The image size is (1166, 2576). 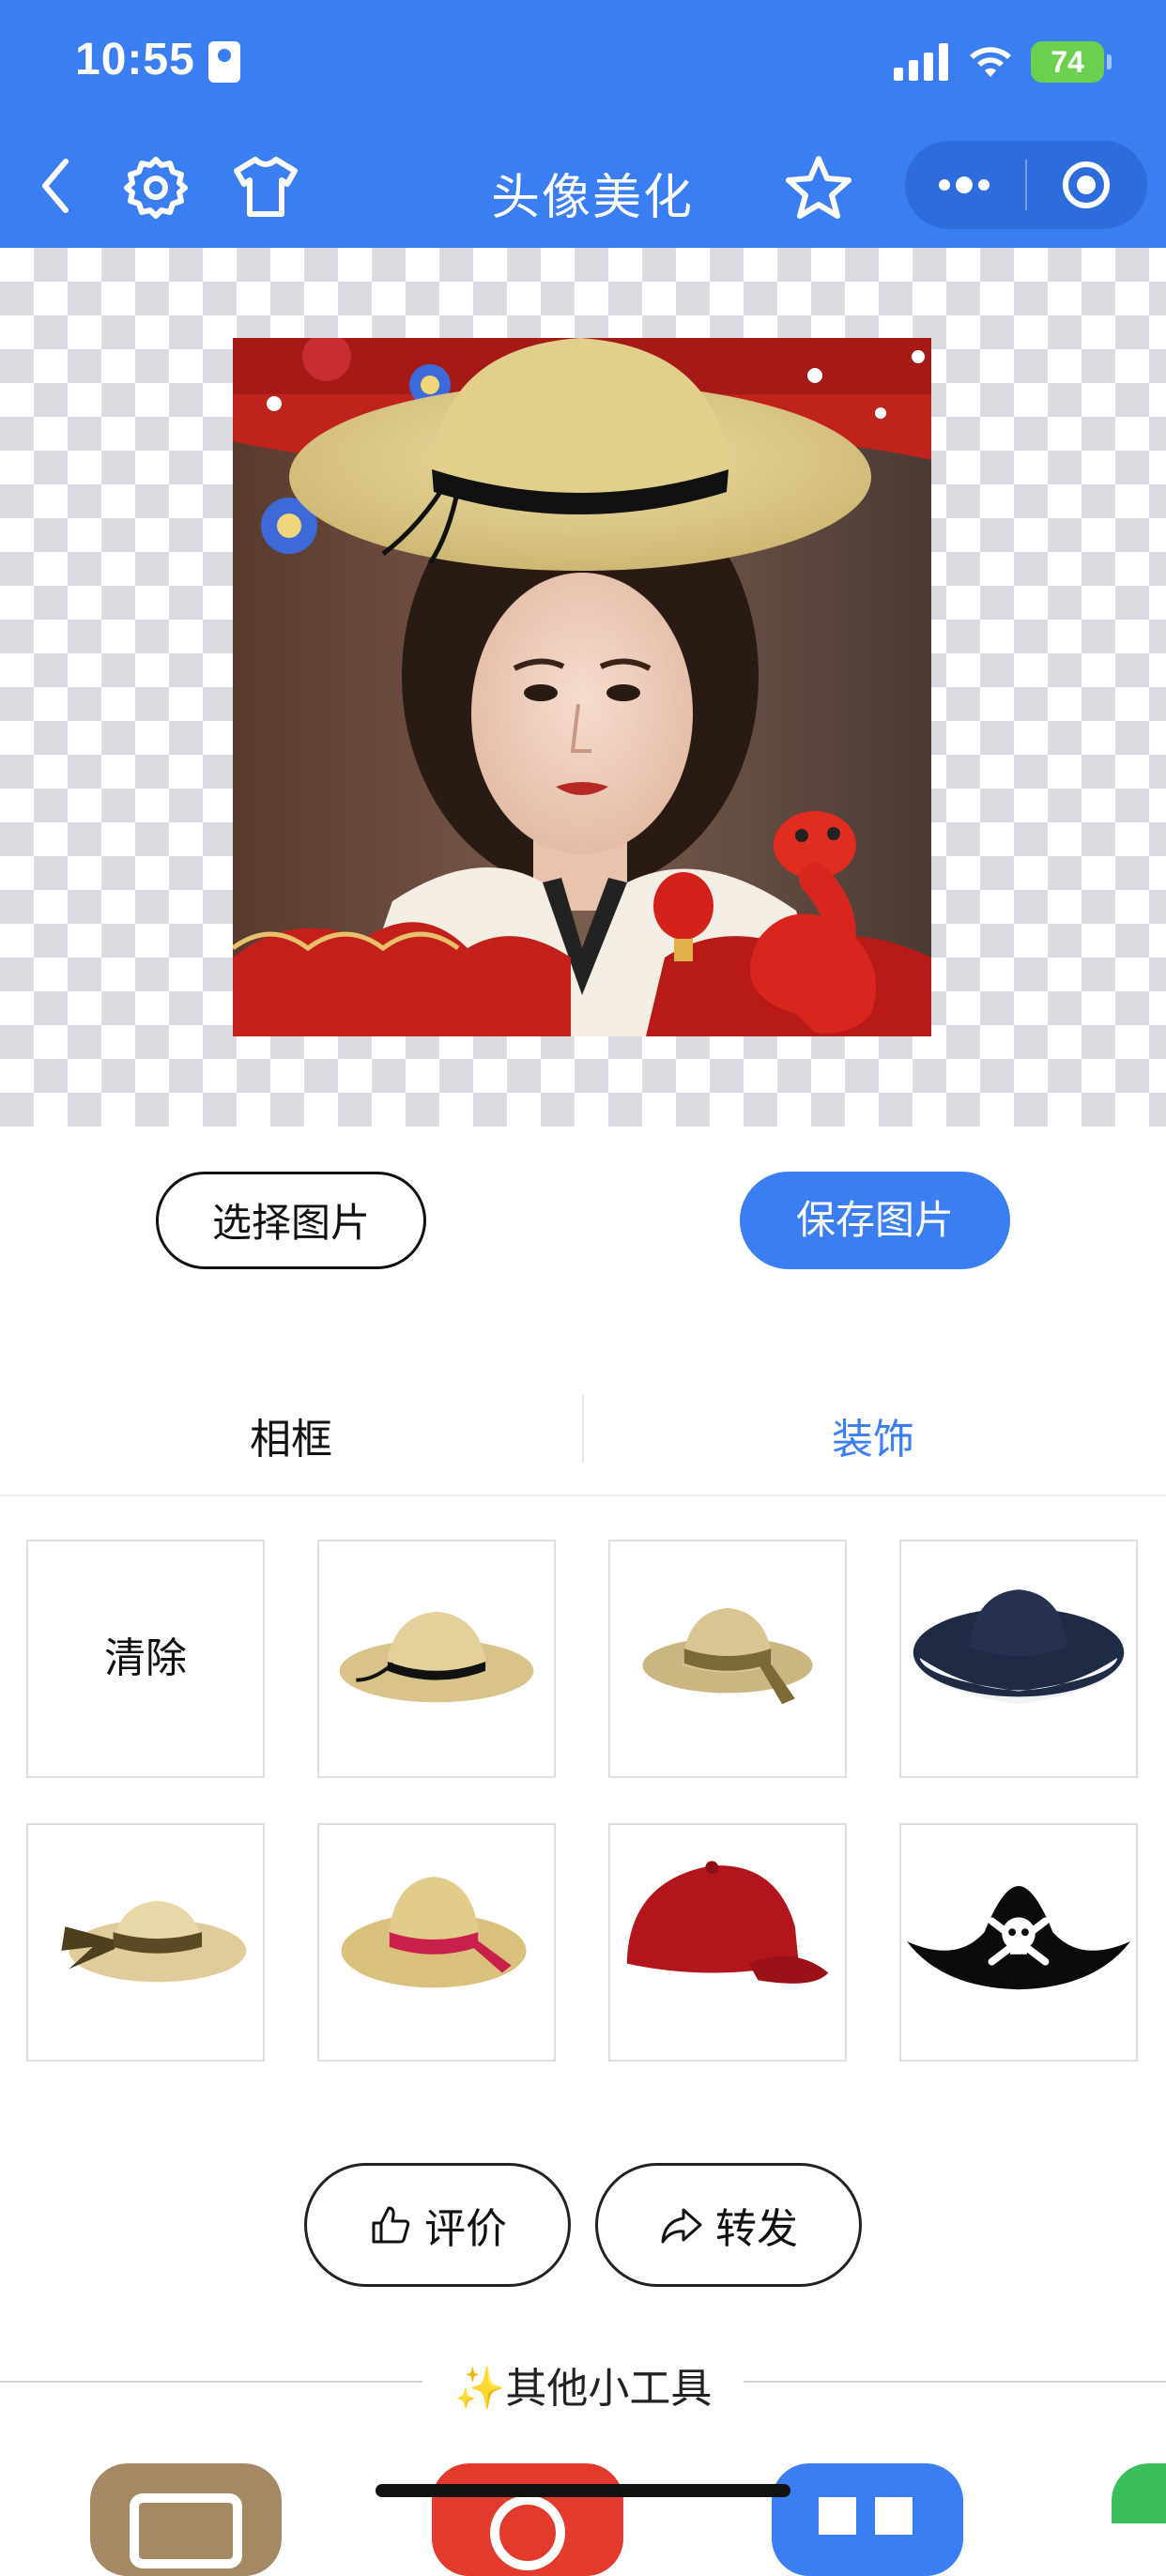 What do you see at coordinates (756, 2229) in the screenshot?
I see `share-label: 转发` at bounding box center [756, 2229].